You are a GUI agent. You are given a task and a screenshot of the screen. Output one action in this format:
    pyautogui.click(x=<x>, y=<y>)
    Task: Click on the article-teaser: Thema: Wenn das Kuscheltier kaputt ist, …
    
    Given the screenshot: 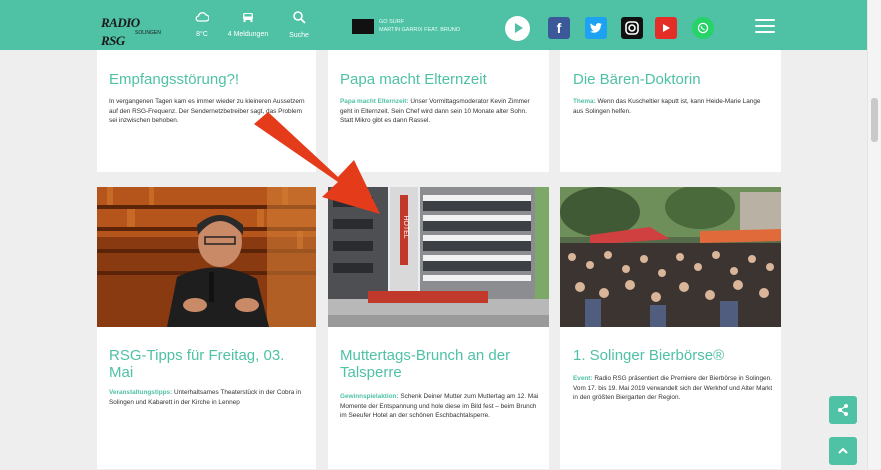 What is the action you would take?
    pyautogui.click(x=668, y=106)
    